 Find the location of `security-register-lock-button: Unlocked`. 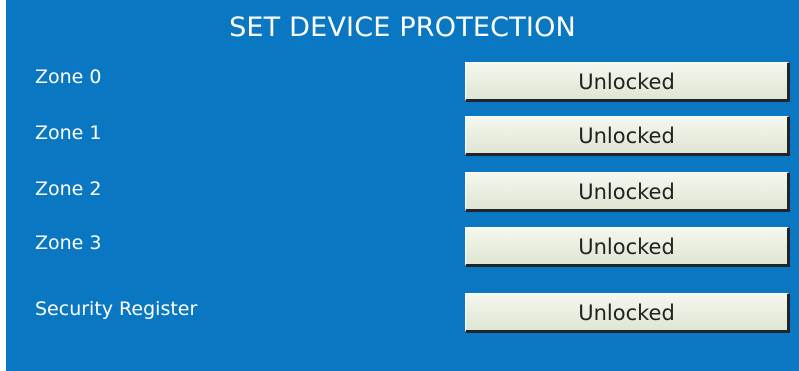

security-register-lock-button: Unlocked is located at coordinates (627, 313).